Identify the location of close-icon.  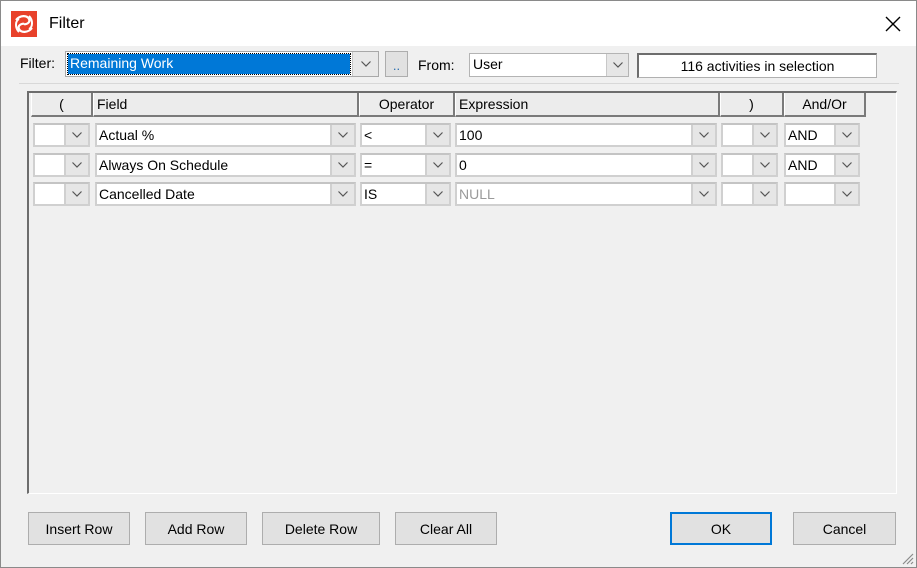
(893, 23).